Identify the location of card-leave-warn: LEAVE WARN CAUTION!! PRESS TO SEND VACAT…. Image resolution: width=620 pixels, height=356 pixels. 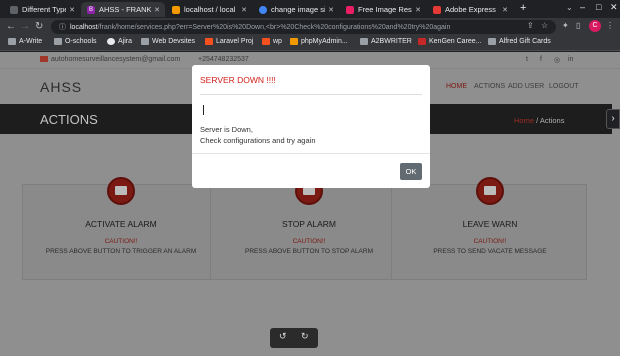
(489, 228).